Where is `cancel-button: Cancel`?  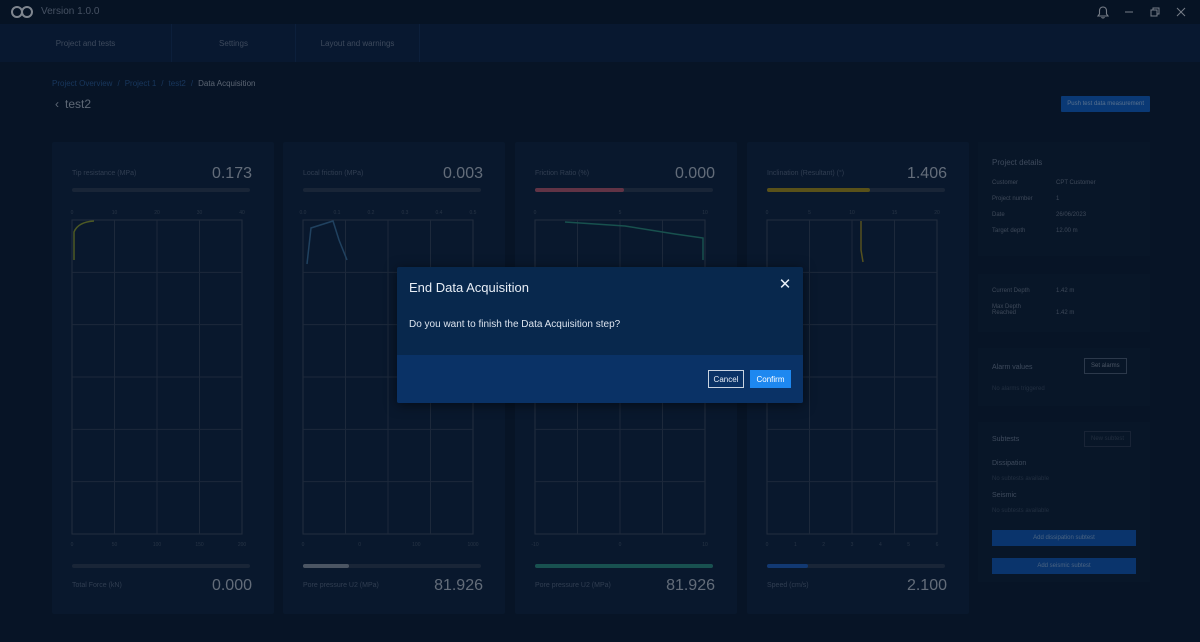
cancel-button: Cancel is located at coordinates (726, 379).